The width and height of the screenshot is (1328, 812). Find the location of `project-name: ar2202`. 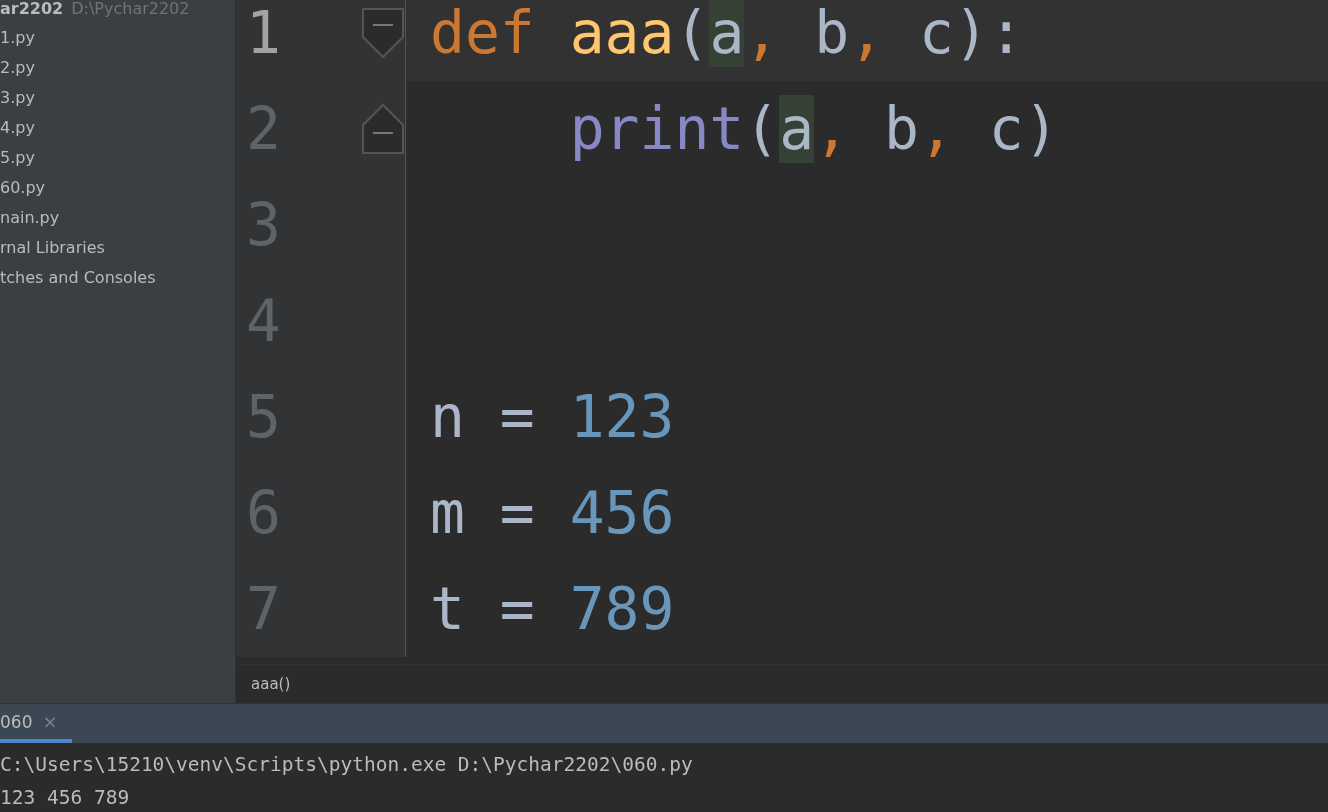

project-name: ar2202 is located at coordinates (32, 9).